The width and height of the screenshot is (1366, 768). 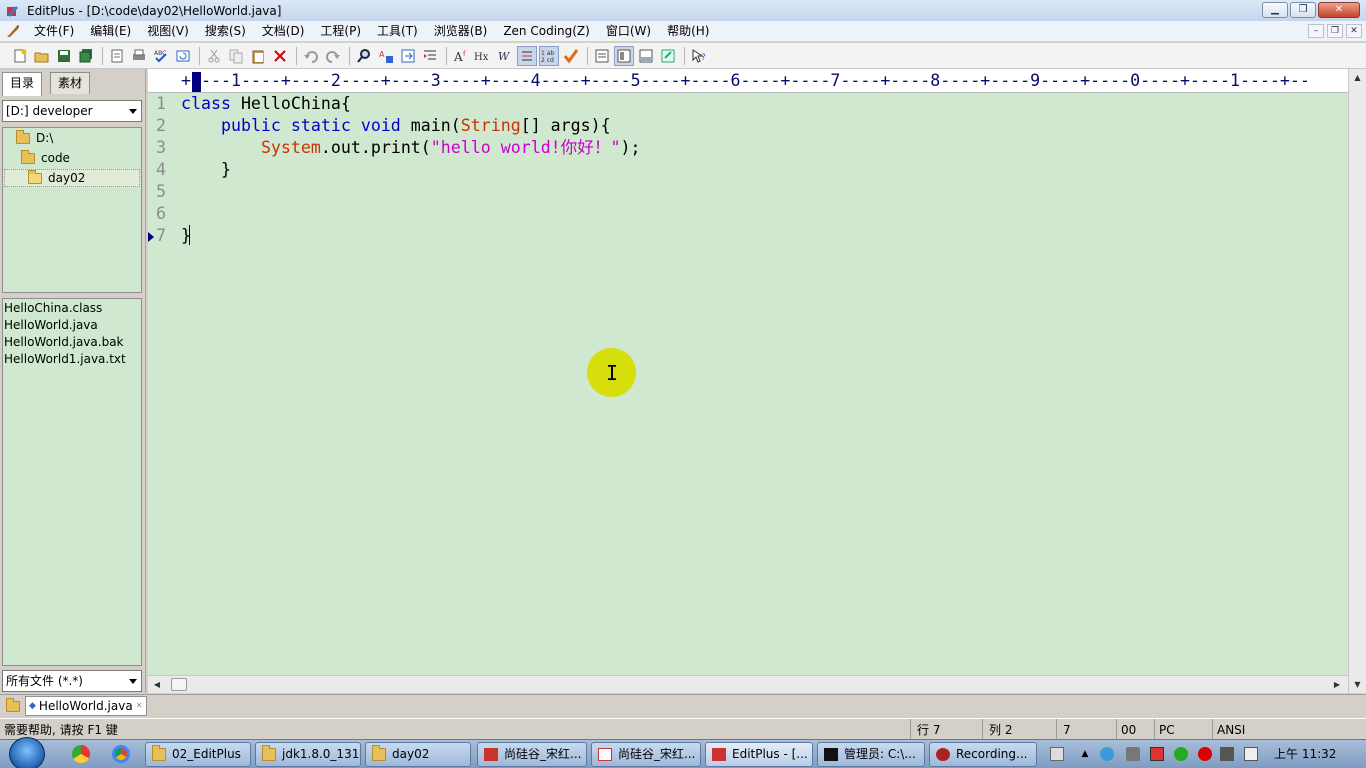 I want to click on network-icon, so click(x=1107, y=754).